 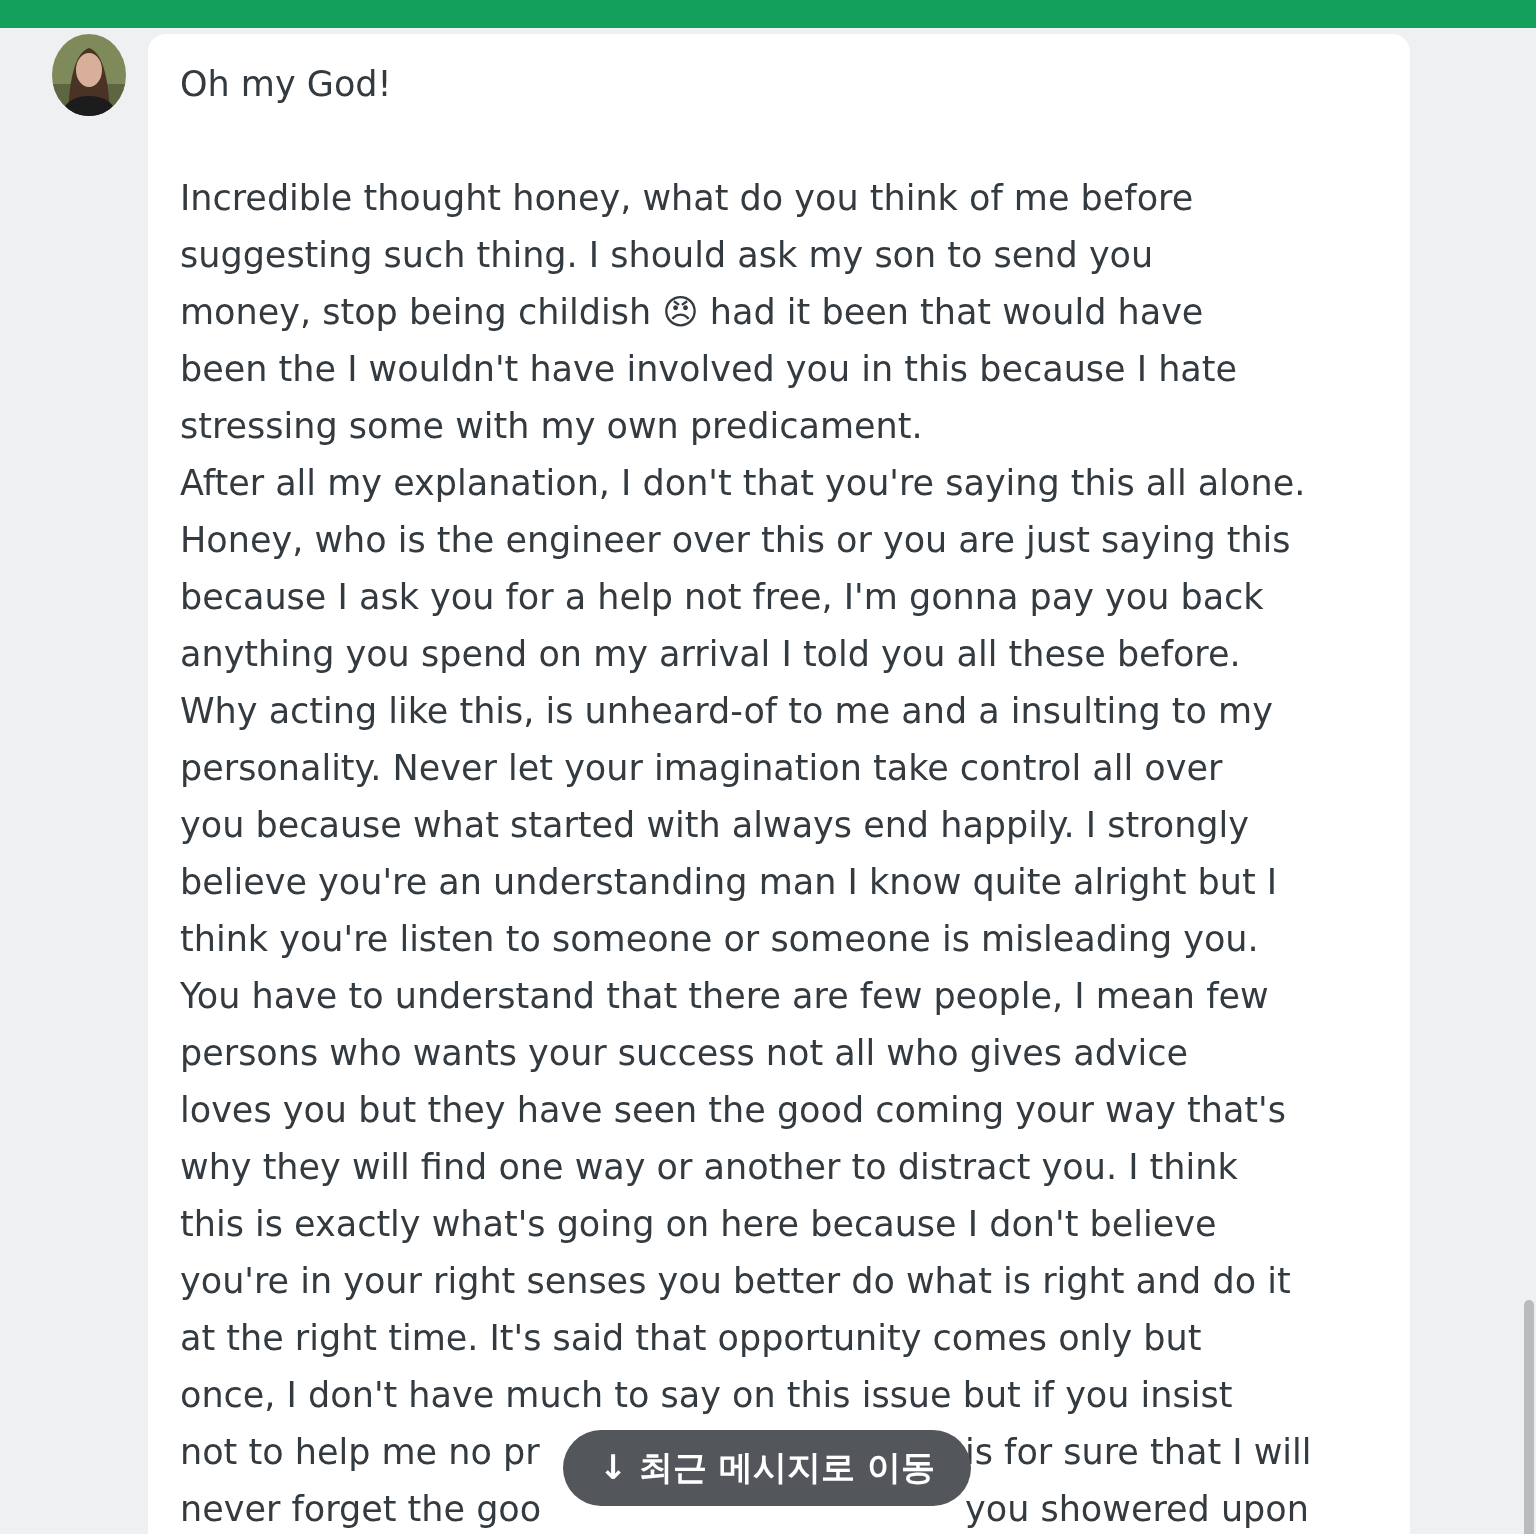 What do you see at coordinates (360, 1452) in the screenshot?
I see `message-text: not to help me no pr` at bounding box center [360, 1452].